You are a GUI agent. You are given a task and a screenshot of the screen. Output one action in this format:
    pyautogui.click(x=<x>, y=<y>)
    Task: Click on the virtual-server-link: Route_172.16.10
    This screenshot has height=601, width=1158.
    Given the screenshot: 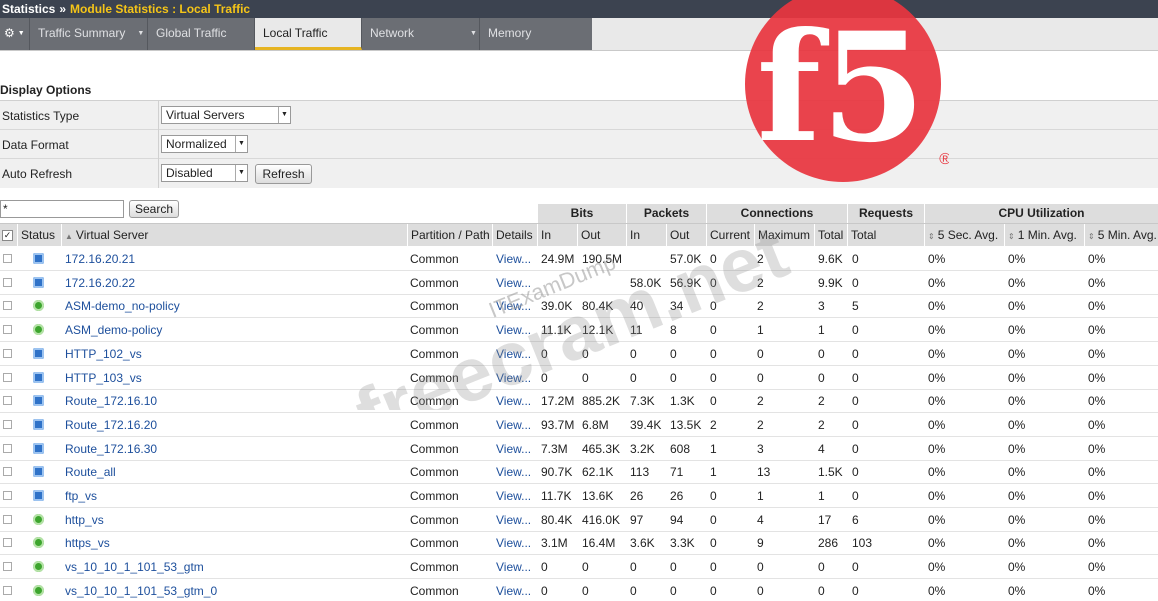 What is the action you would take?
    pyautogui.click(x=111, y=401)
    